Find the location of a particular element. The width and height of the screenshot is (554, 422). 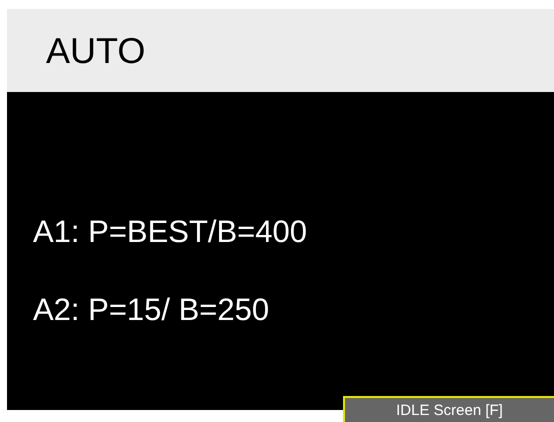

status-label: IDLE Screen [F] is located at coordinates (448, 409).